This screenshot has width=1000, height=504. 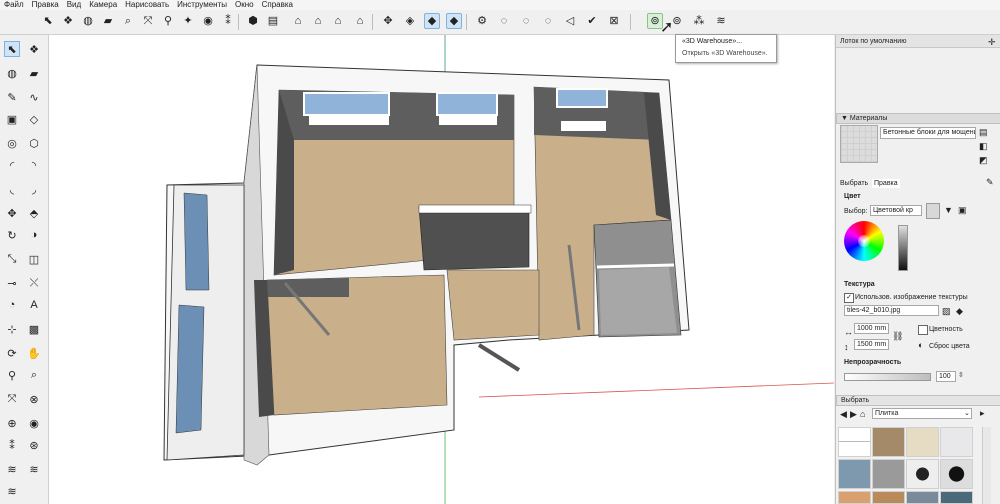 I want to click on texture-file-field: tiles-42_b010.jpg, so click(x=891, y=310).